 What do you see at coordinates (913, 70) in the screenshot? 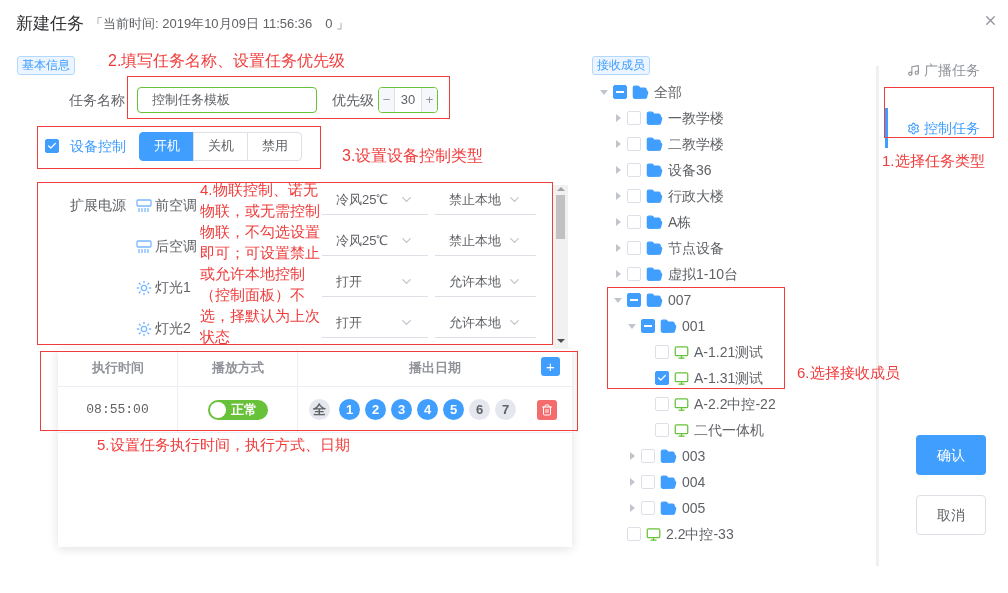
I see `music-icon` at bounding box center [913, 70].